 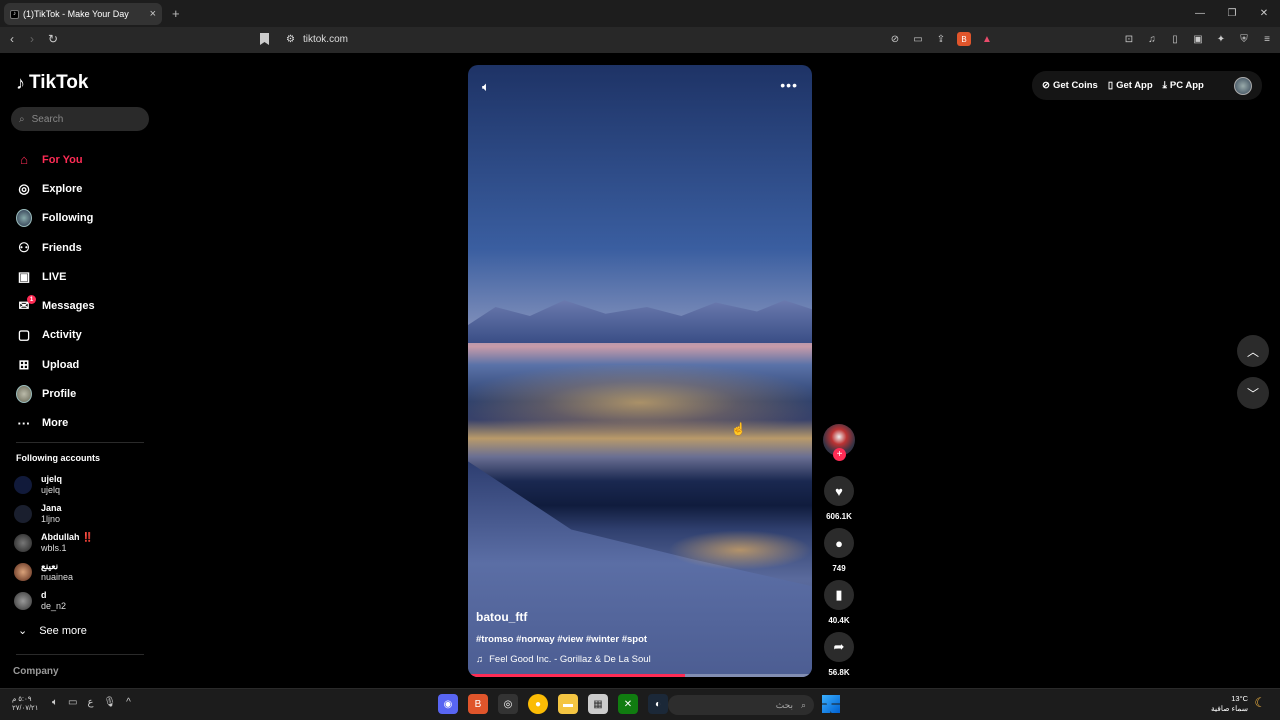 What do you see at coordinates (86, 276) in the screenshot?
I see `sidebar-item-live: ▣ LIVE` at bounding box center [86, 276].